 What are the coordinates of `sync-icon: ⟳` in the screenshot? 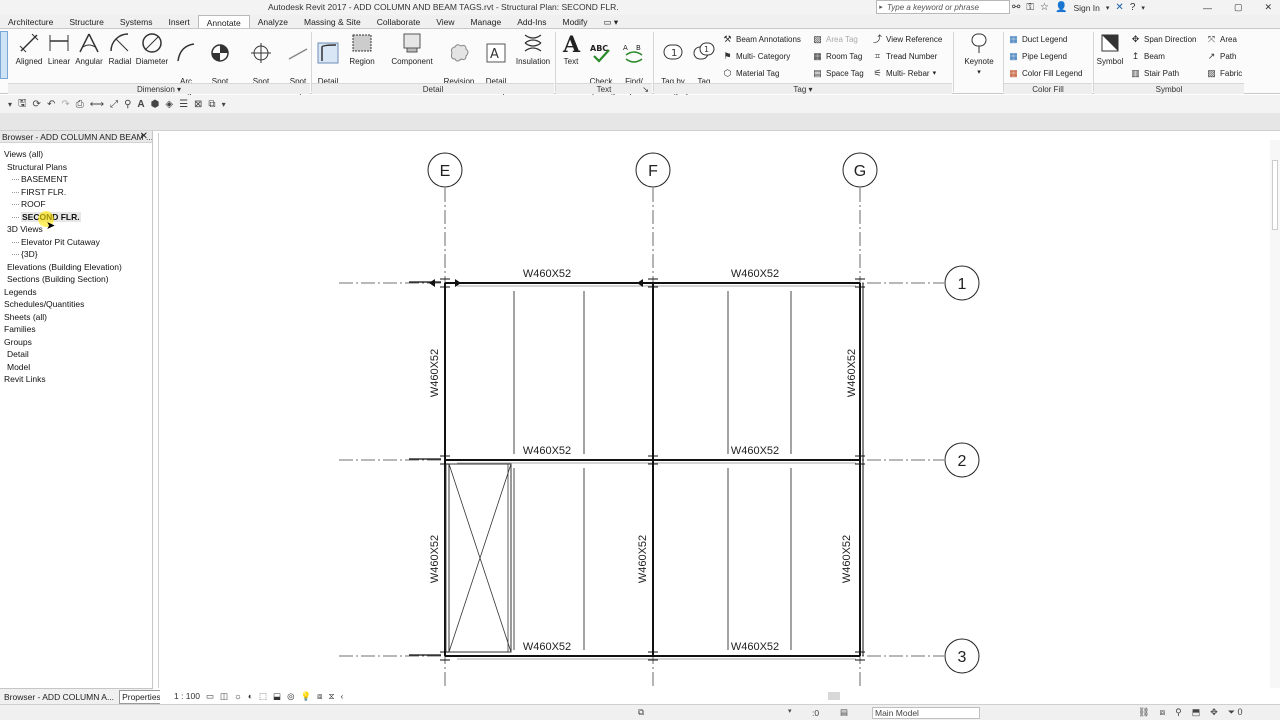 It's located at (37, 104).